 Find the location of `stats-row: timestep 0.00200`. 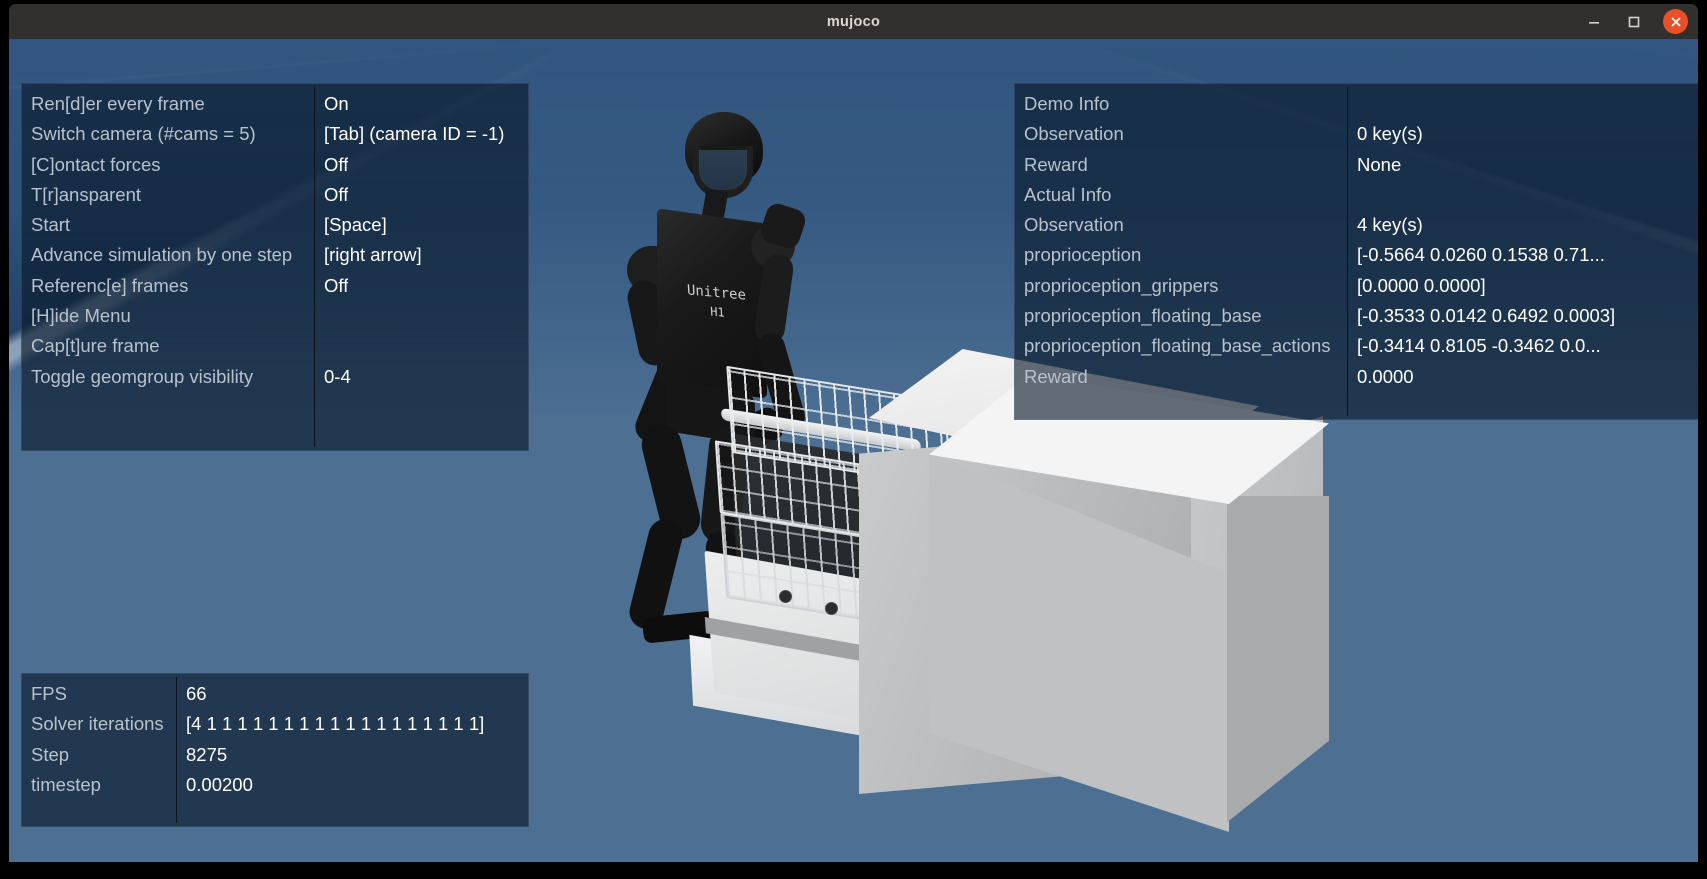

stats-row: timestep 0.00200 is located at coordinates (275, 785).